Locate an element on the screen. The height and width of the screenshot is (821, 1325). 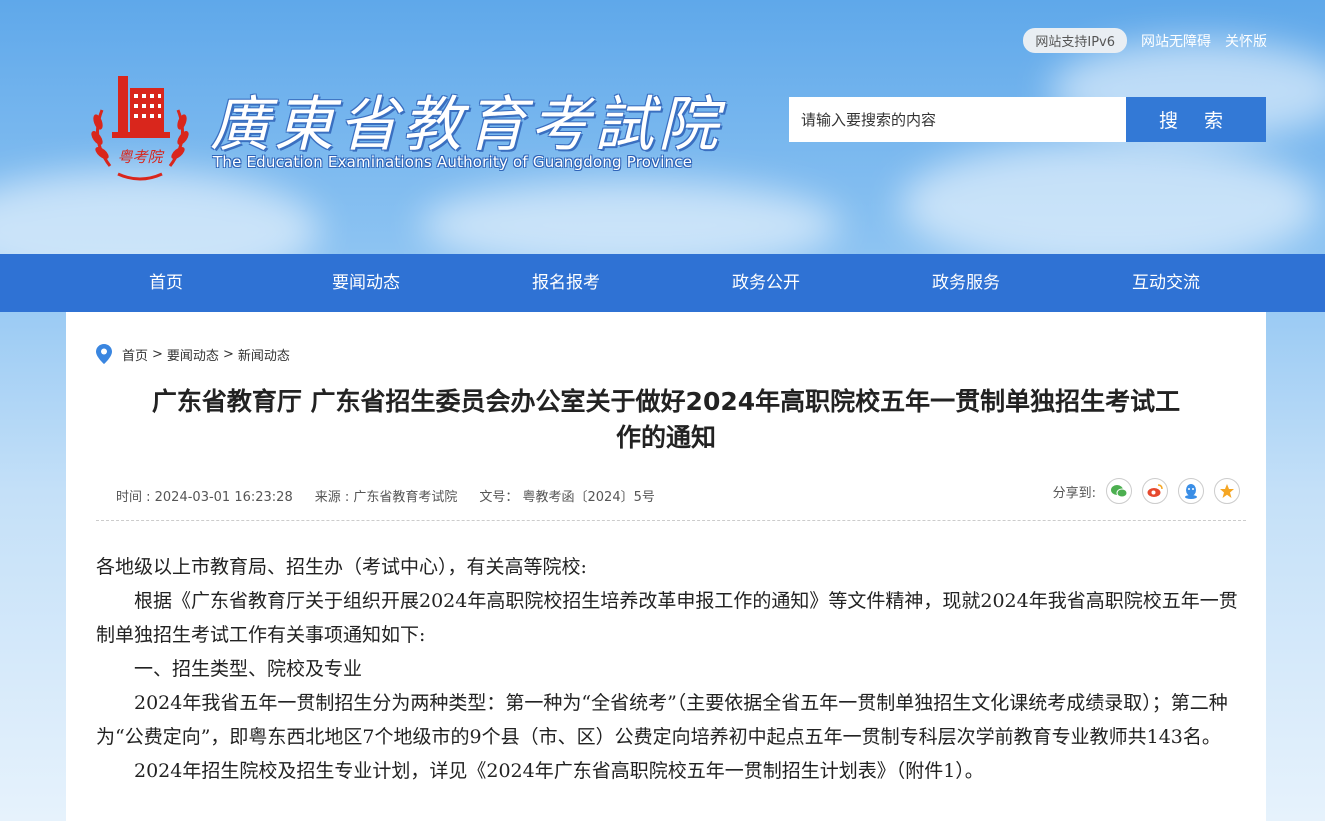
meta-divider is located at coordinates (671, 520).